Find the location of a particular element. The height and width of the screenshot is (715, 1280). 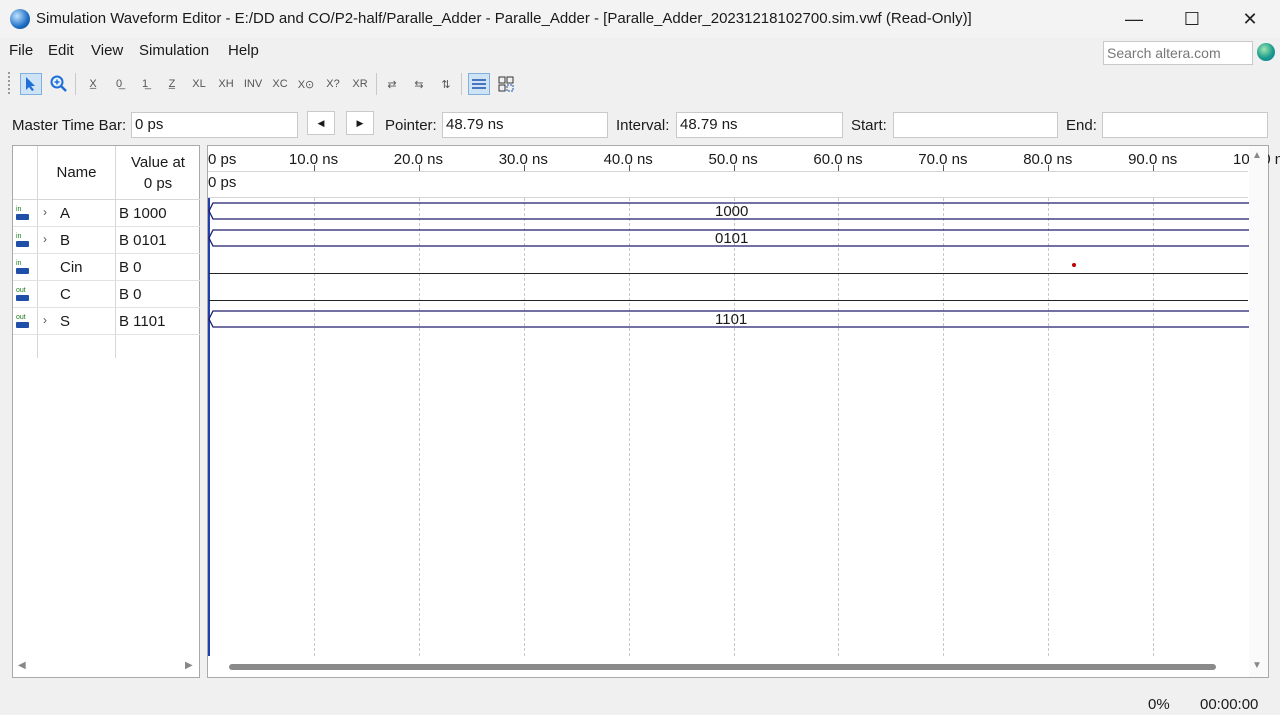

next-transition-button: ▶ is located at coordinates (360, 123).